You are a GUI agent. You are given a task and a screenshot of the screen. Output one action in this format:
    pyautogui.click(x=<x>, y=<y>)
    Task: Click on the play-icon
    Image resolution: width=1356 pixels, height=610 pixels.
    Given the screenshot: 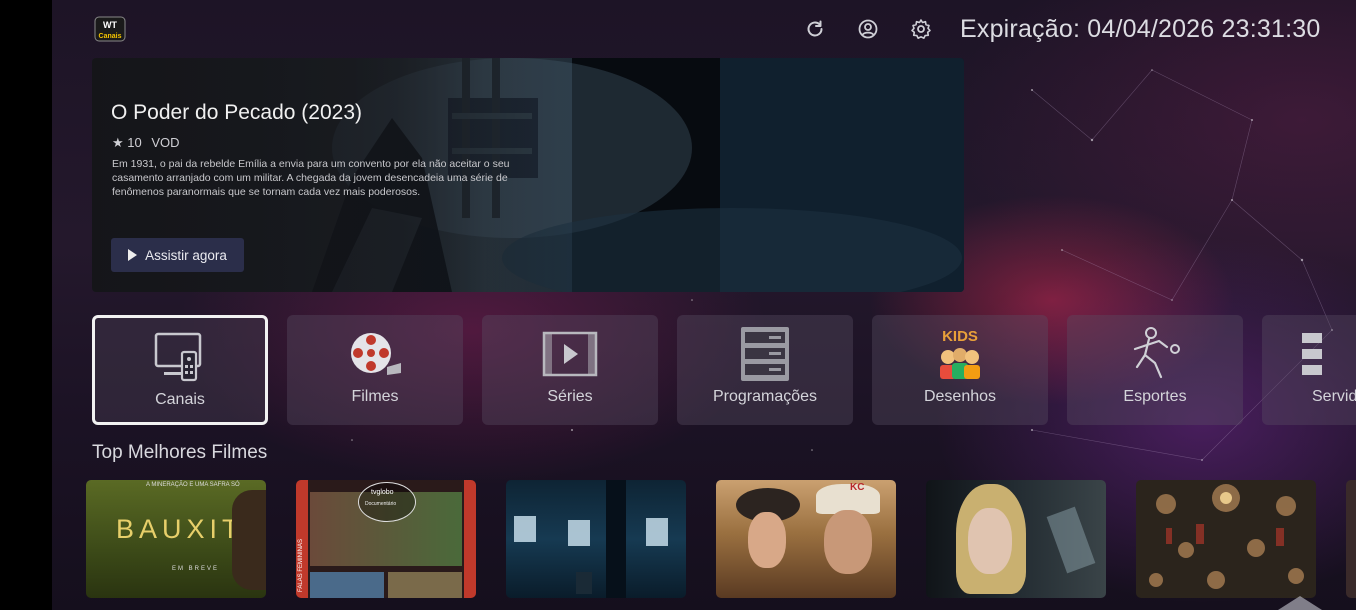 What is the action you would take?
    pyautogui.click(x=133, y=255)
    